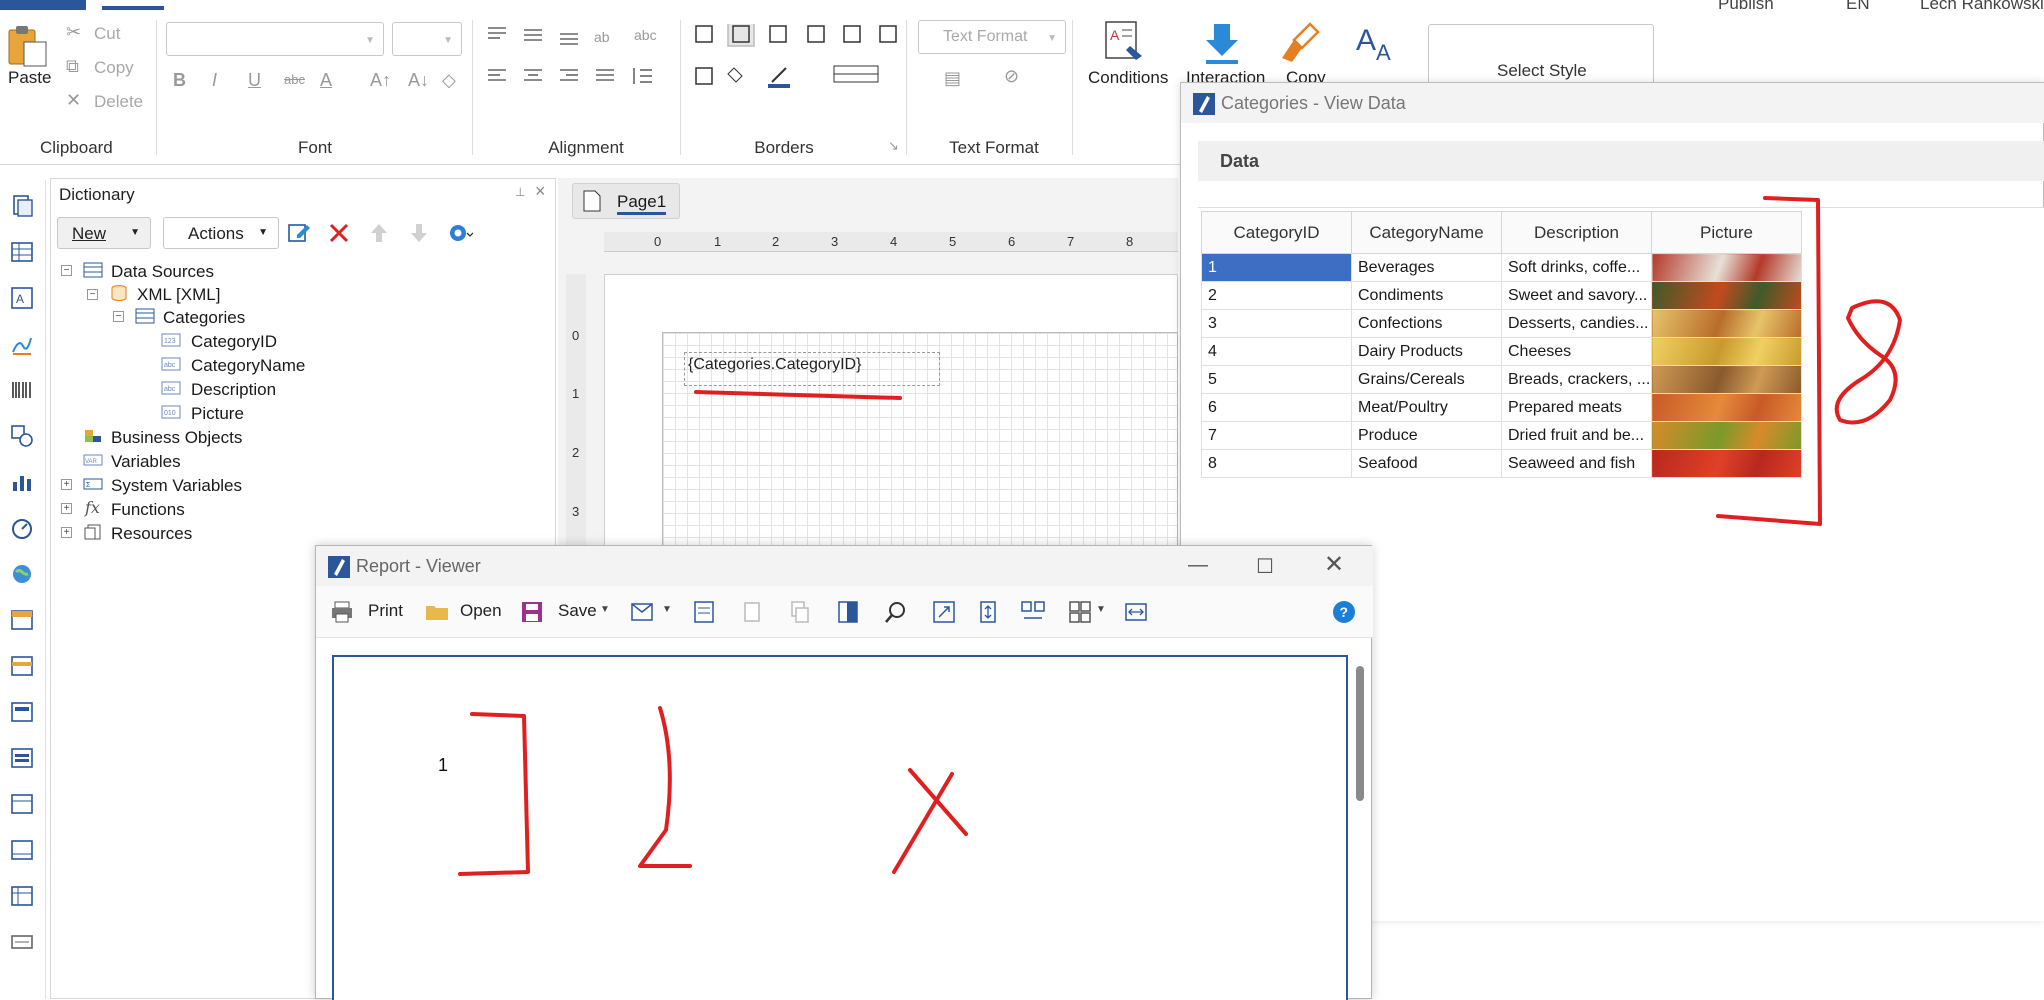 The image size is (2044, 1000). What do you see at coordinates (254, 80) in the screenshot?
I see `underline-icon: U` at bounding box center [254, 80].